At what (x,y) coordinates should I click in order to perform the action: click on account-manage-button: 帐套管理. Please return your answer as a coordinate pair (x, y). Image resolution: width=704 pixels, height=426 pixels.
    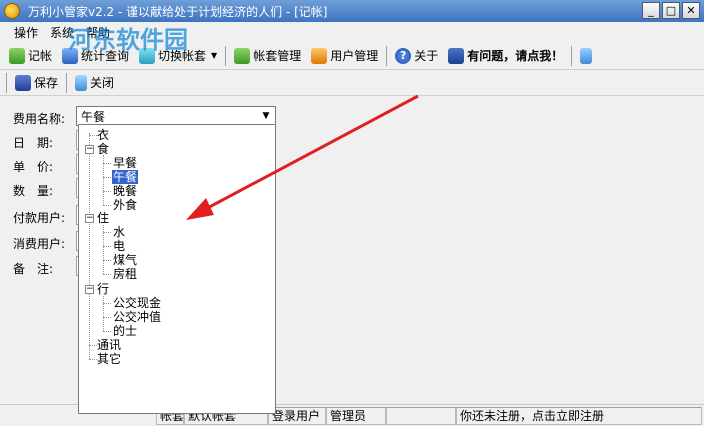
    Looking at the image, I should click on (267, 56).